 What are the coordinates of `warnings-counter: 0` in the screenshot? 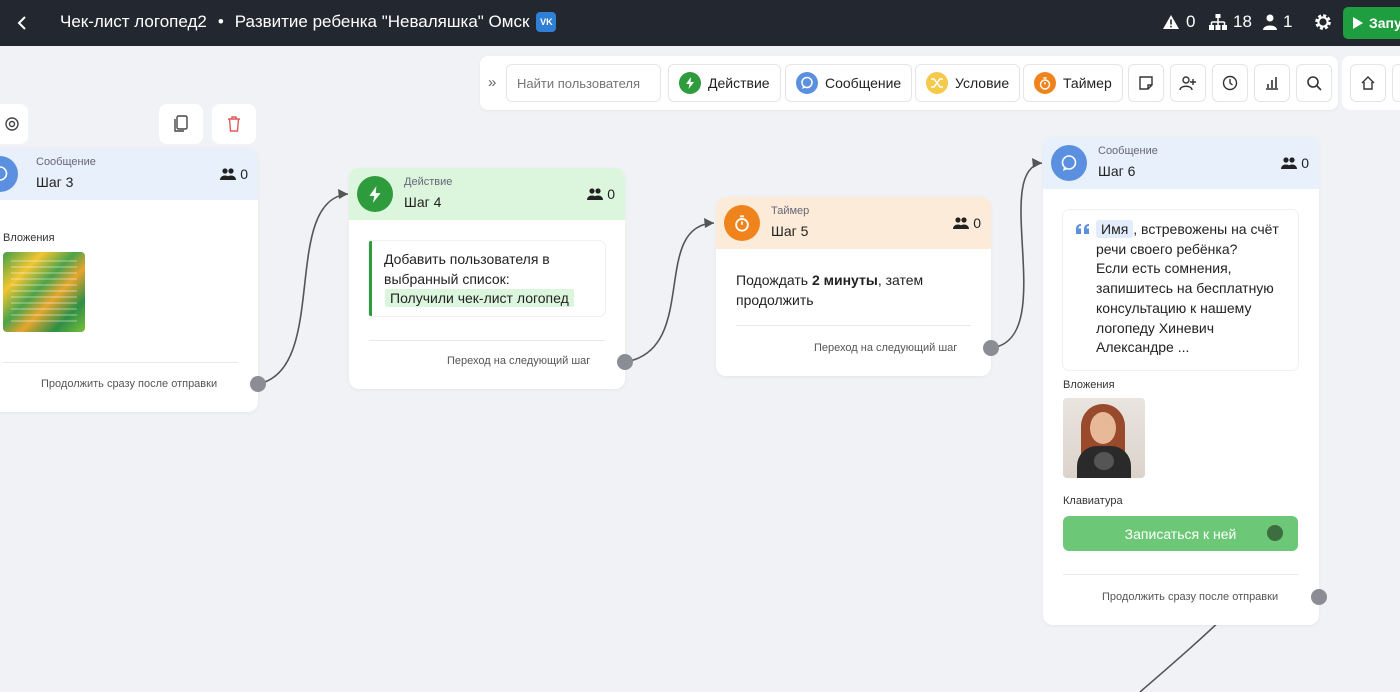 It's located at (1178, 22).